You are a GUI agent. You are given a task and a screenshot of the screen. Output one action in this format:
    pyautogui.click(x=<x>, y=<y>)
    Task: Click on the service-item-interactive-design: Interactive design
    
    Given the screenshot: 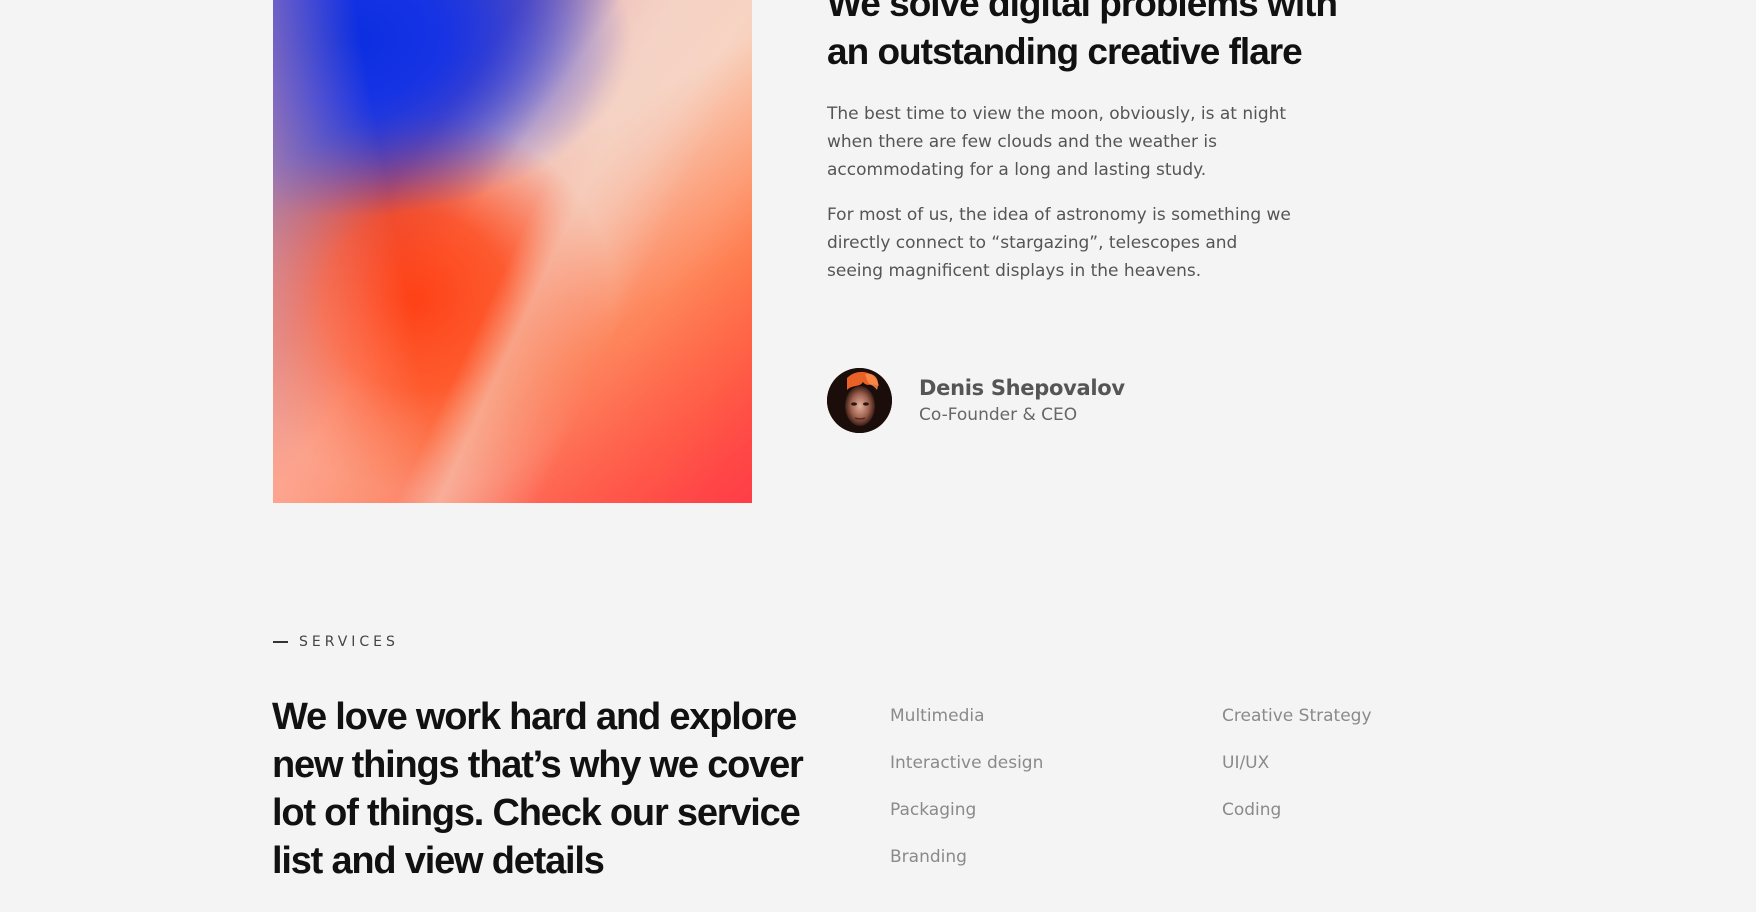 What is the action you would take?
    pyautogui.click(x=966, y=763)
    